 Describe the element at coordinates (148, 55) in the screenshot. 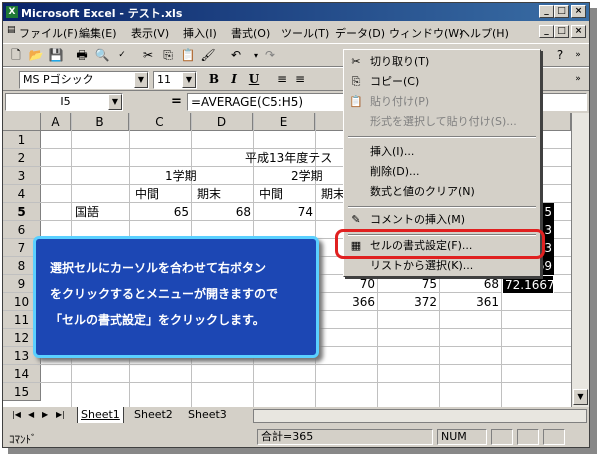

I see `cut-icon: ✂` at that location.